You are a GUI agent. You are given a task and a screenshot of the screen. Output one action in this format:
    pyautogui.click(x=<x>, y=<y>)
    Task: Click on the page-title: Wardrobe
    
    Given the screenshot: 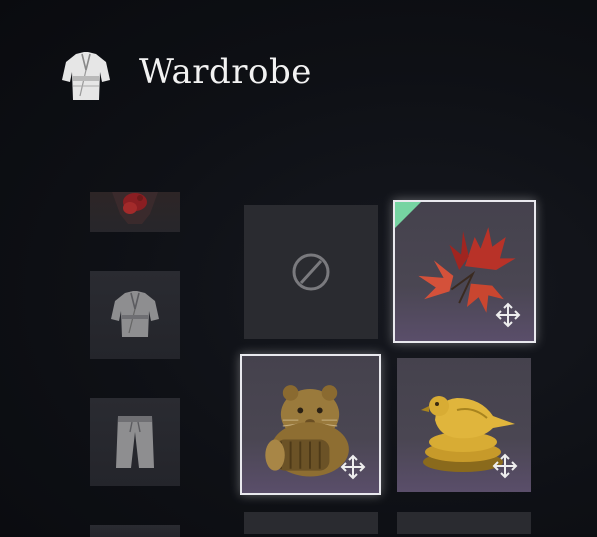 What is the action you would take?
    pyautogui.click(x=225, y=72)
    